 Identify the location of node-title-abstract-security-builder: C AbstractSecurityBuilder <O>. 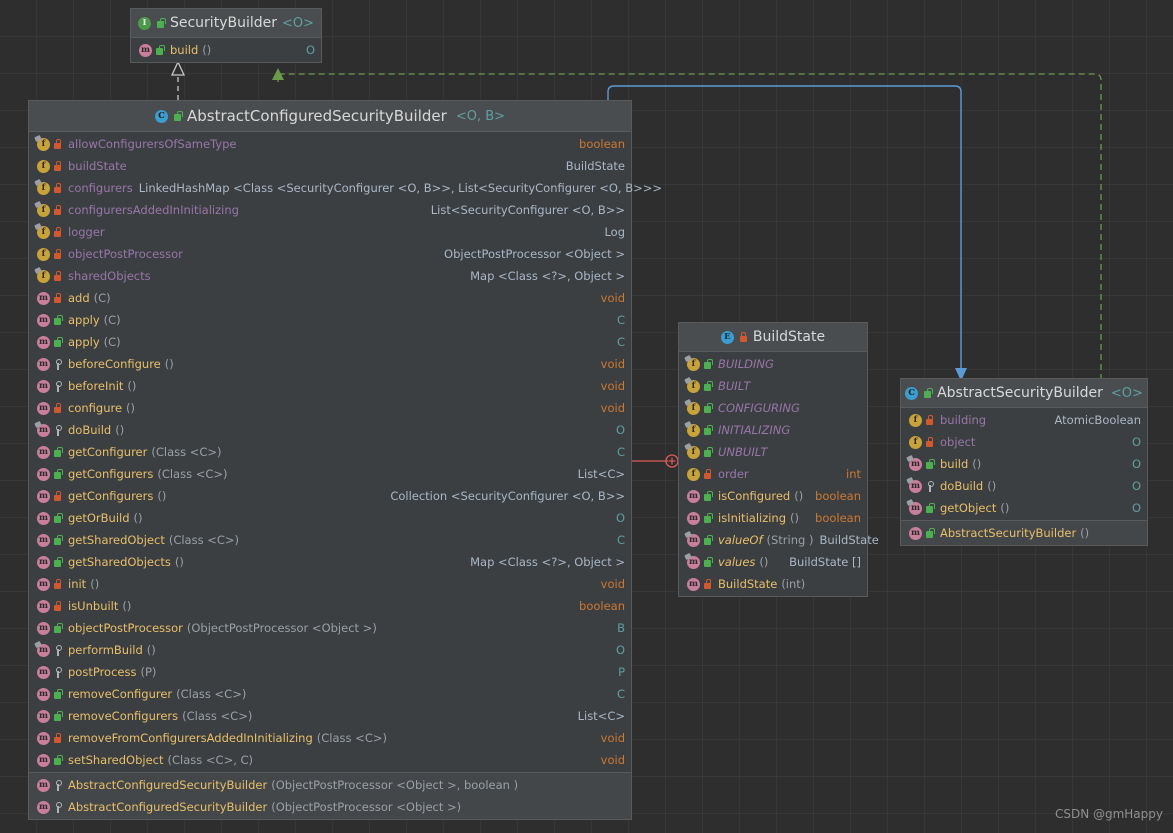
(1024, 393).